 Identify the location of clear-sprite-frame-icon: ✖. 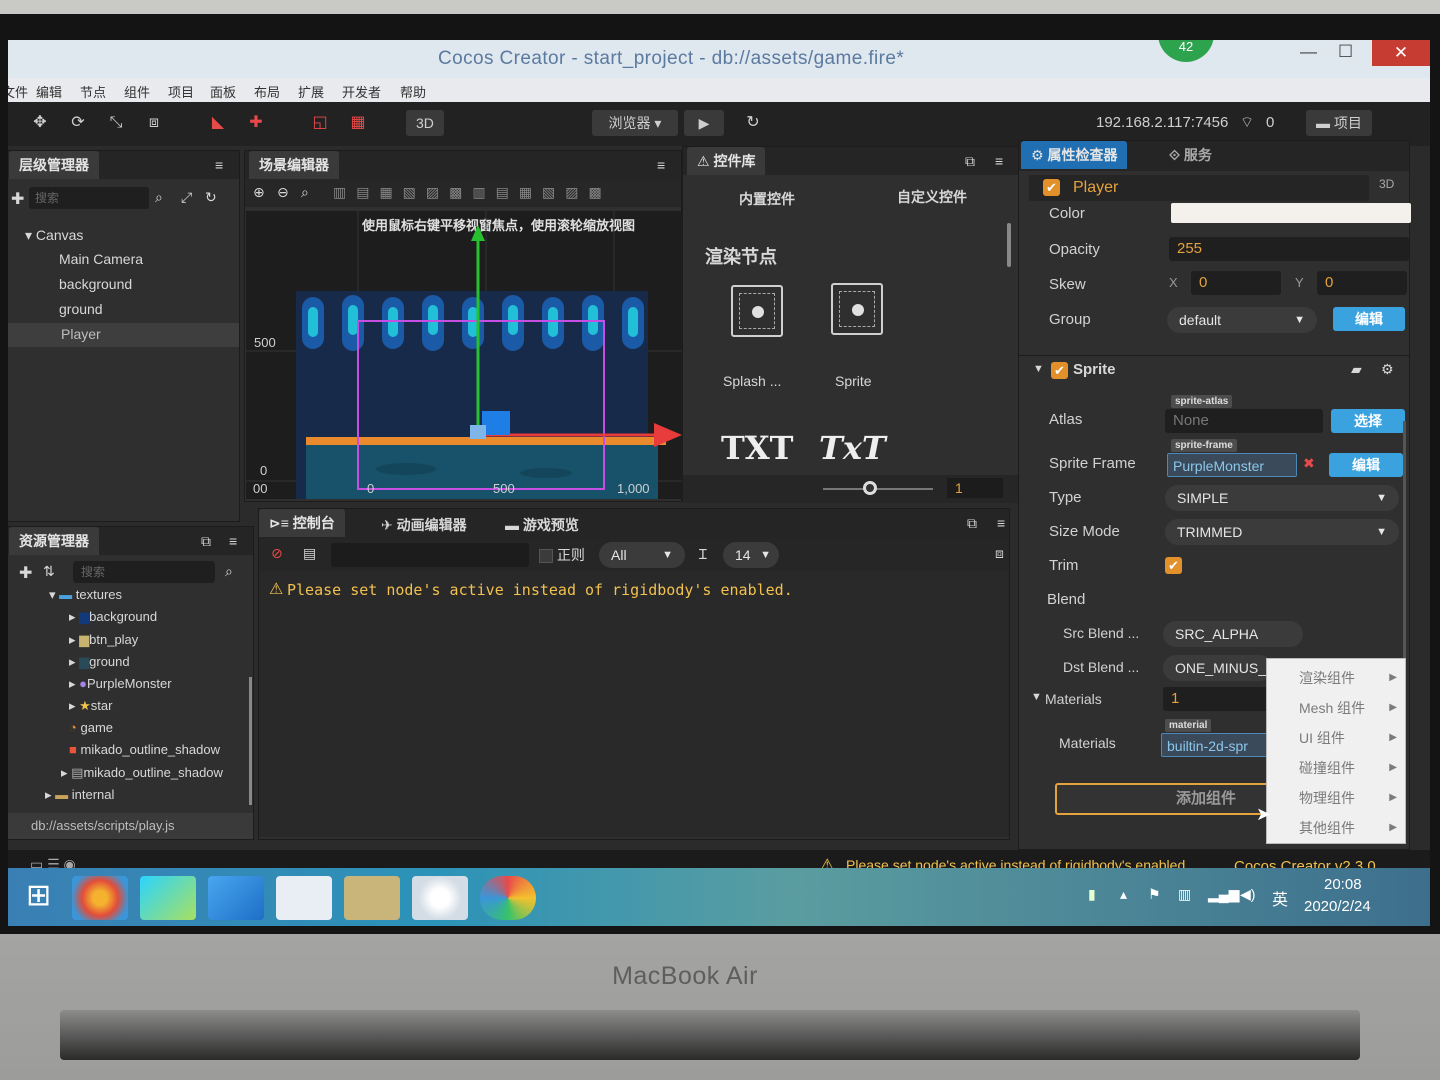
(1309, 463).